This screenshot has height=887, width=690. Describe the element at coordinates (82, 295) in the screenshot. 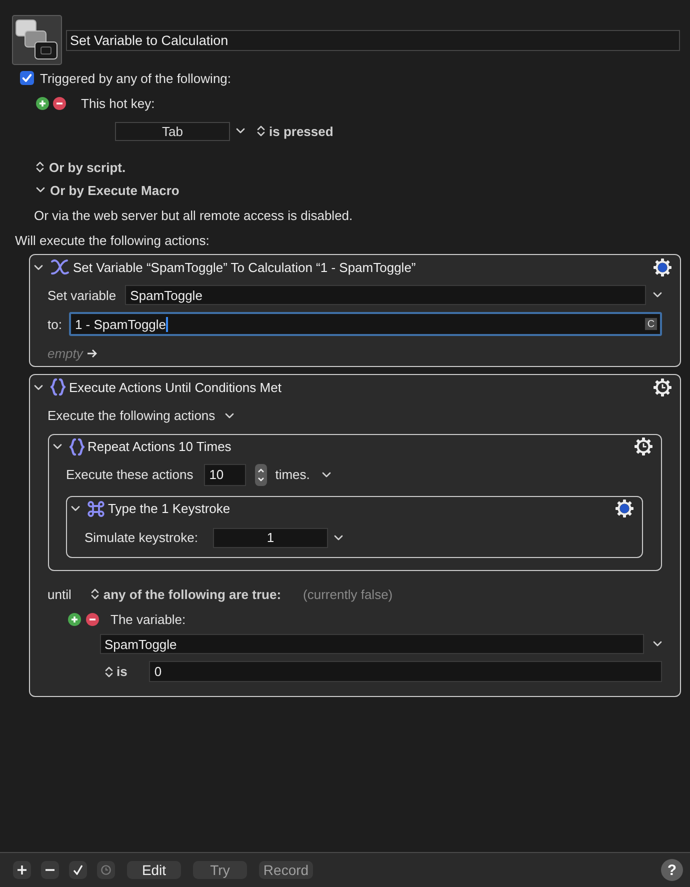

I see `set-variable-label: Set variable` at that location.